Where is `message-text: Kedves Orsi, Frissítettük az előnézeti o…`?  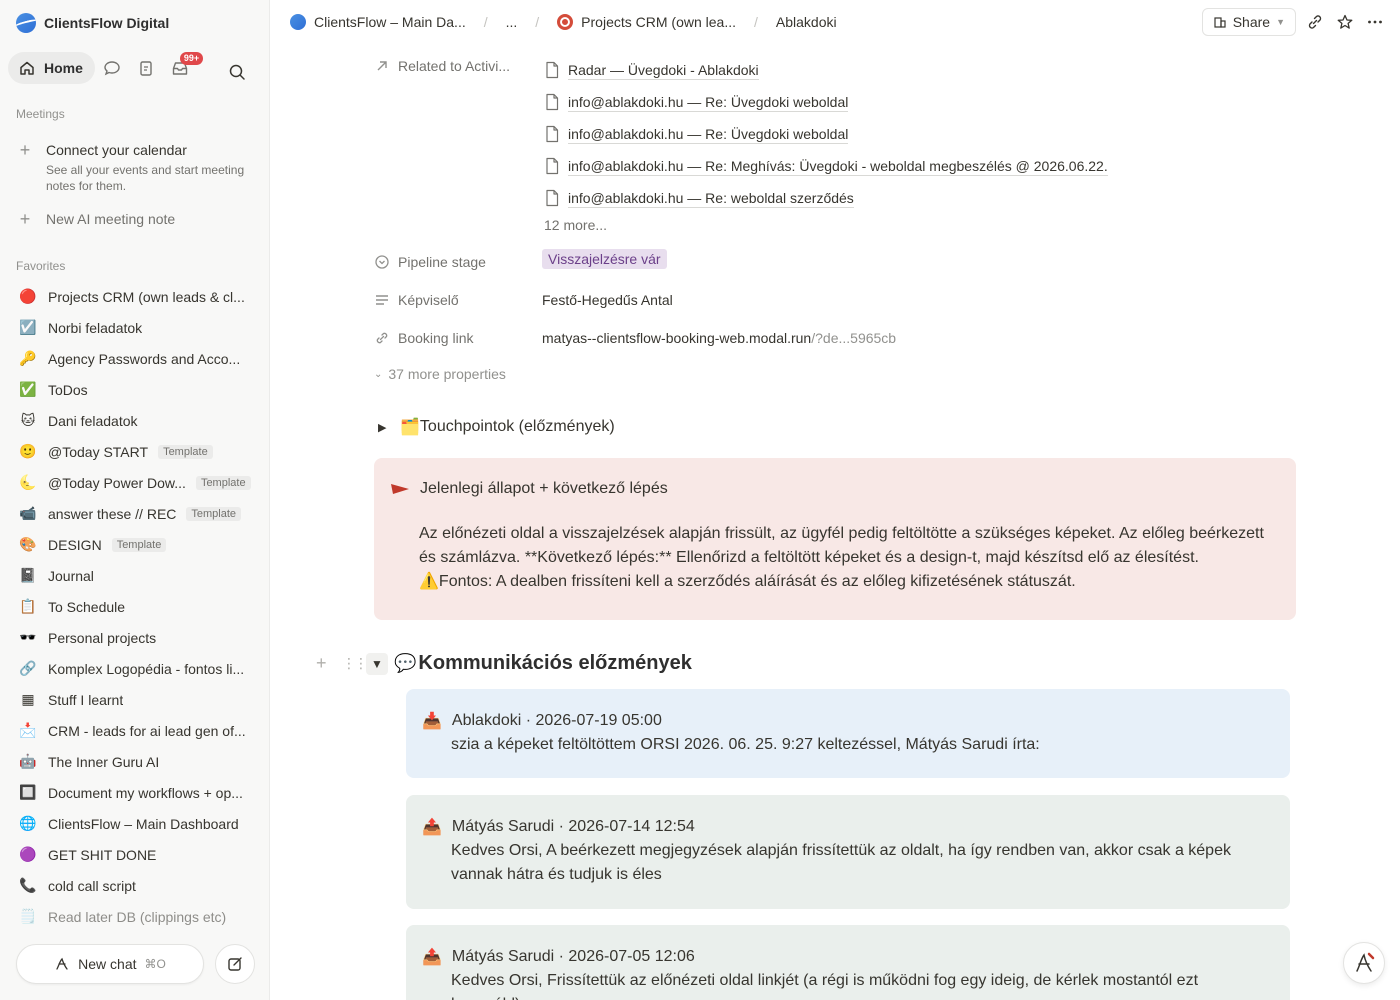 message-text: Kedves Orsi, Frissítettük az előnézeti o… is located at coordinates (825, 986).